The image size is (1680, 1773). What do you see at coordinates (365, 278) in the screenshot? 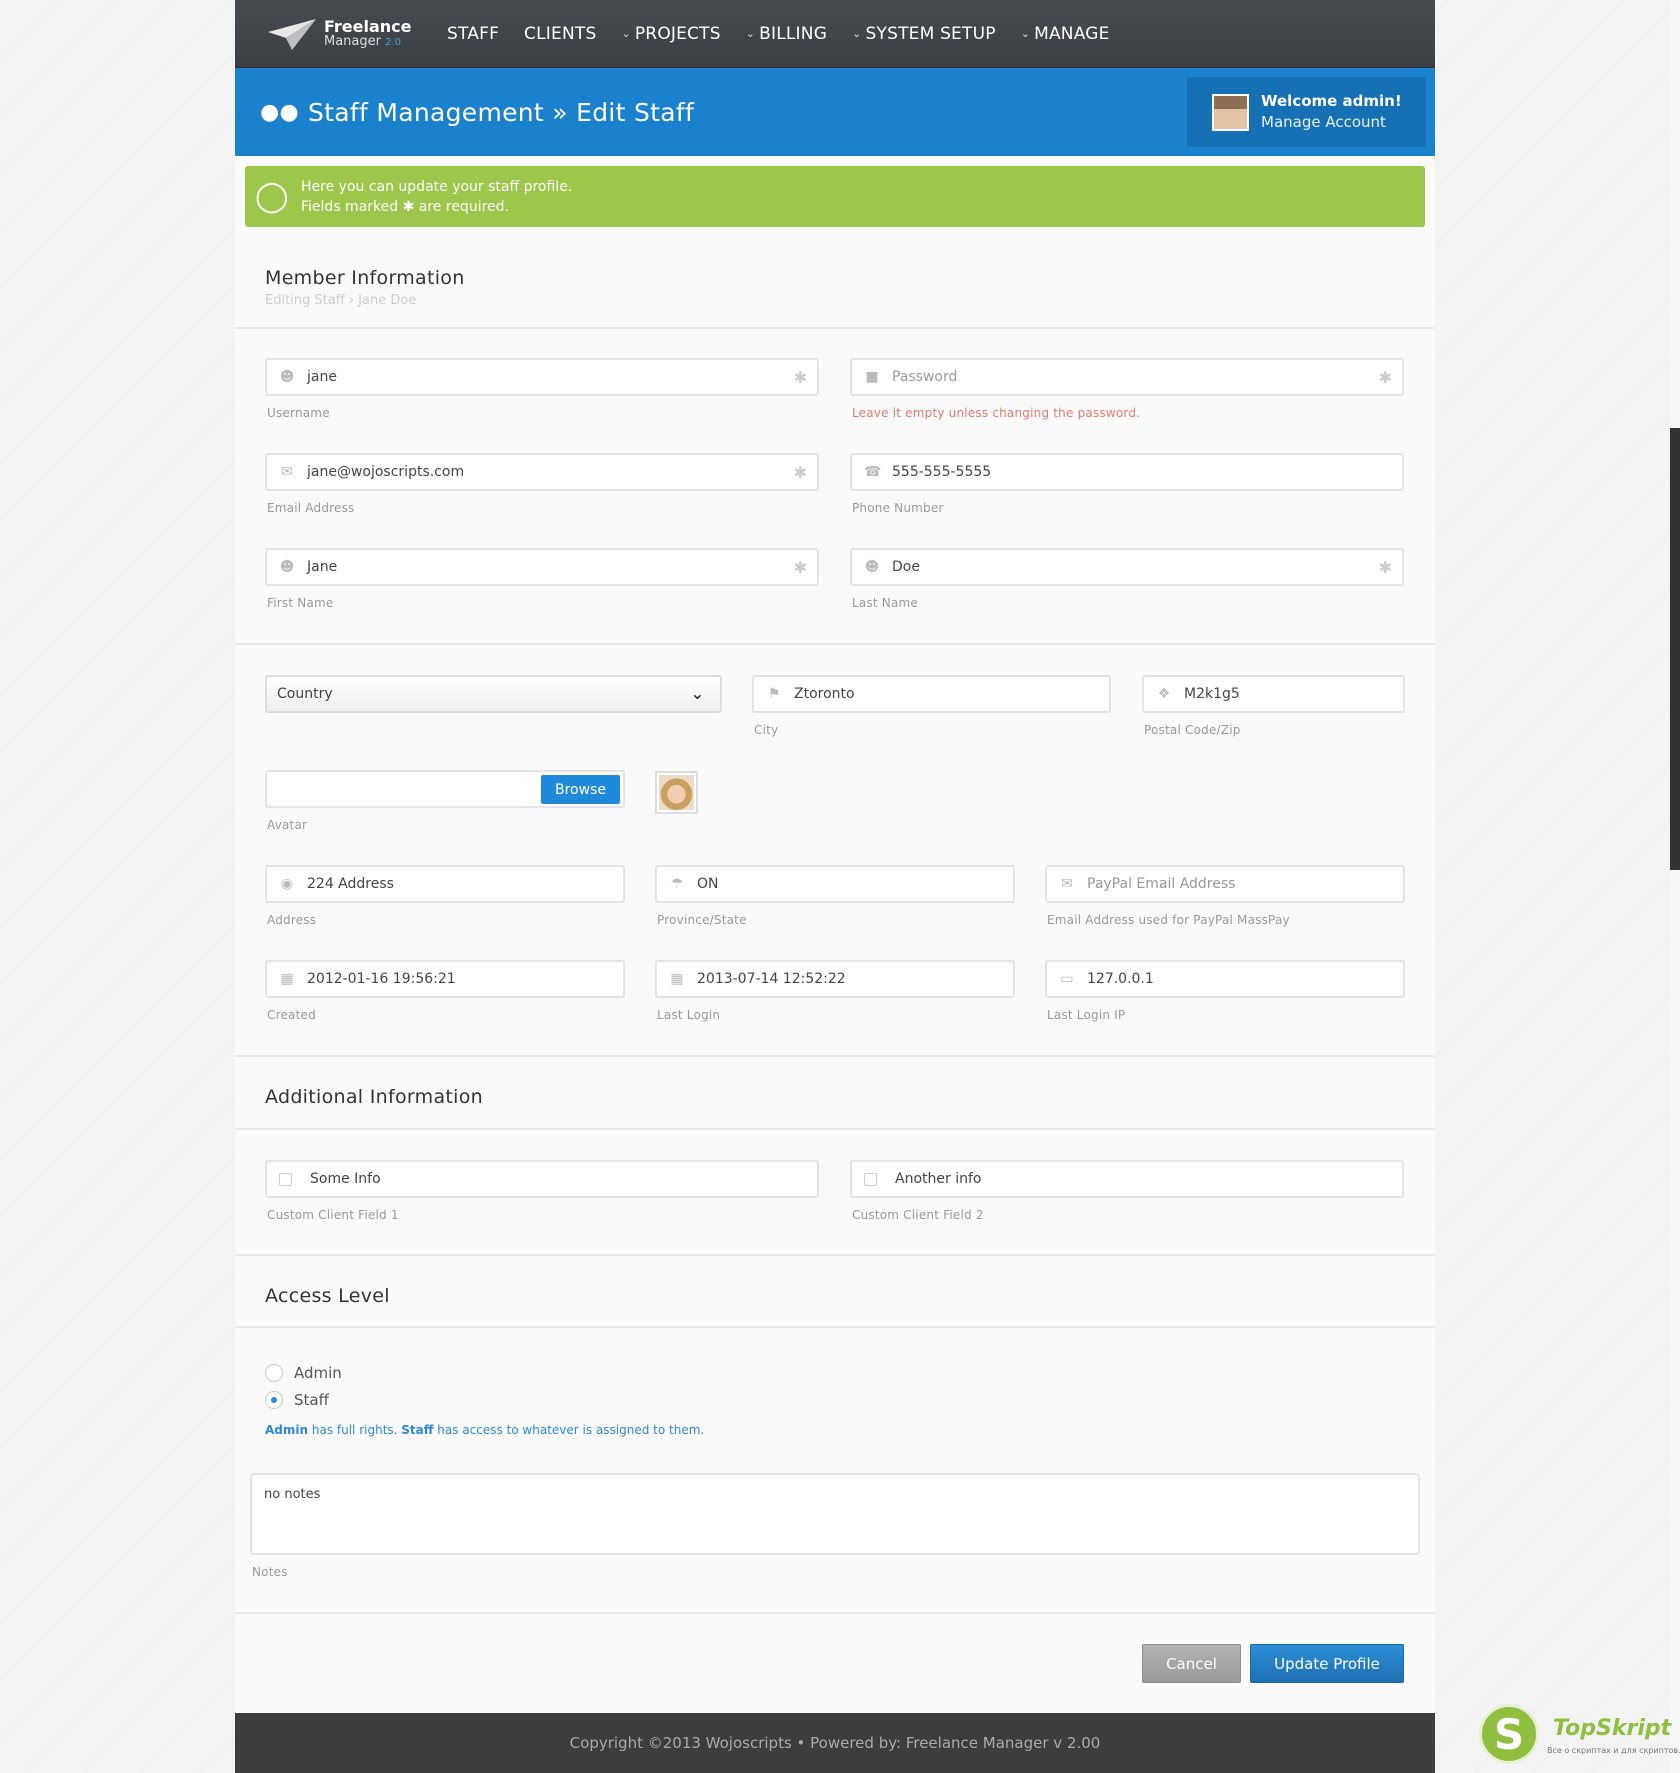
I see `section-title: Member Information` at bounding box center [365, 278].